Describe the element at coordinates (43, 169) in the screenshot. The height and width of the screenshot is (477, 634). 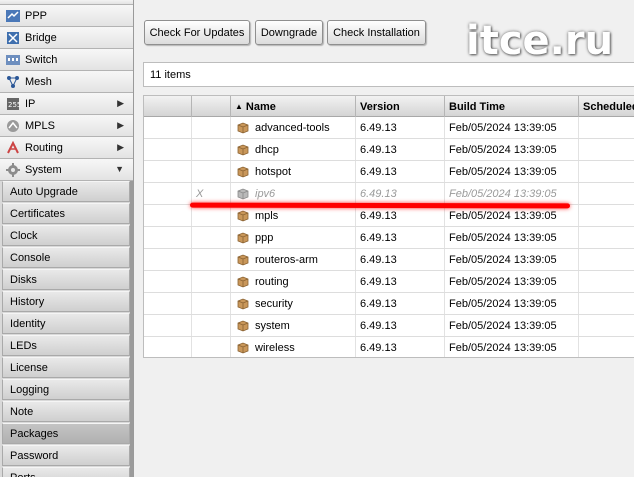
I see `sidebar-item-label: System` at that location.